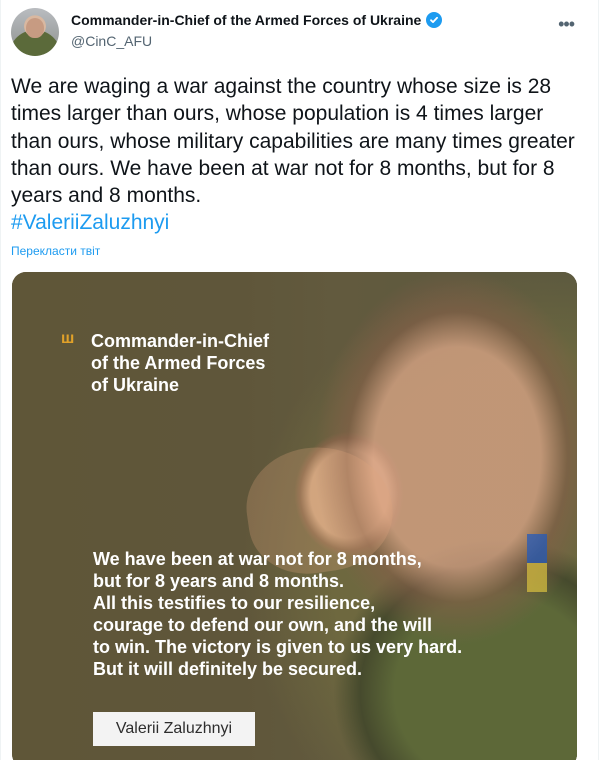 The width and height of the screenshot is (599, 760). I want to click on verified-badge-icon, so click(434, 20).